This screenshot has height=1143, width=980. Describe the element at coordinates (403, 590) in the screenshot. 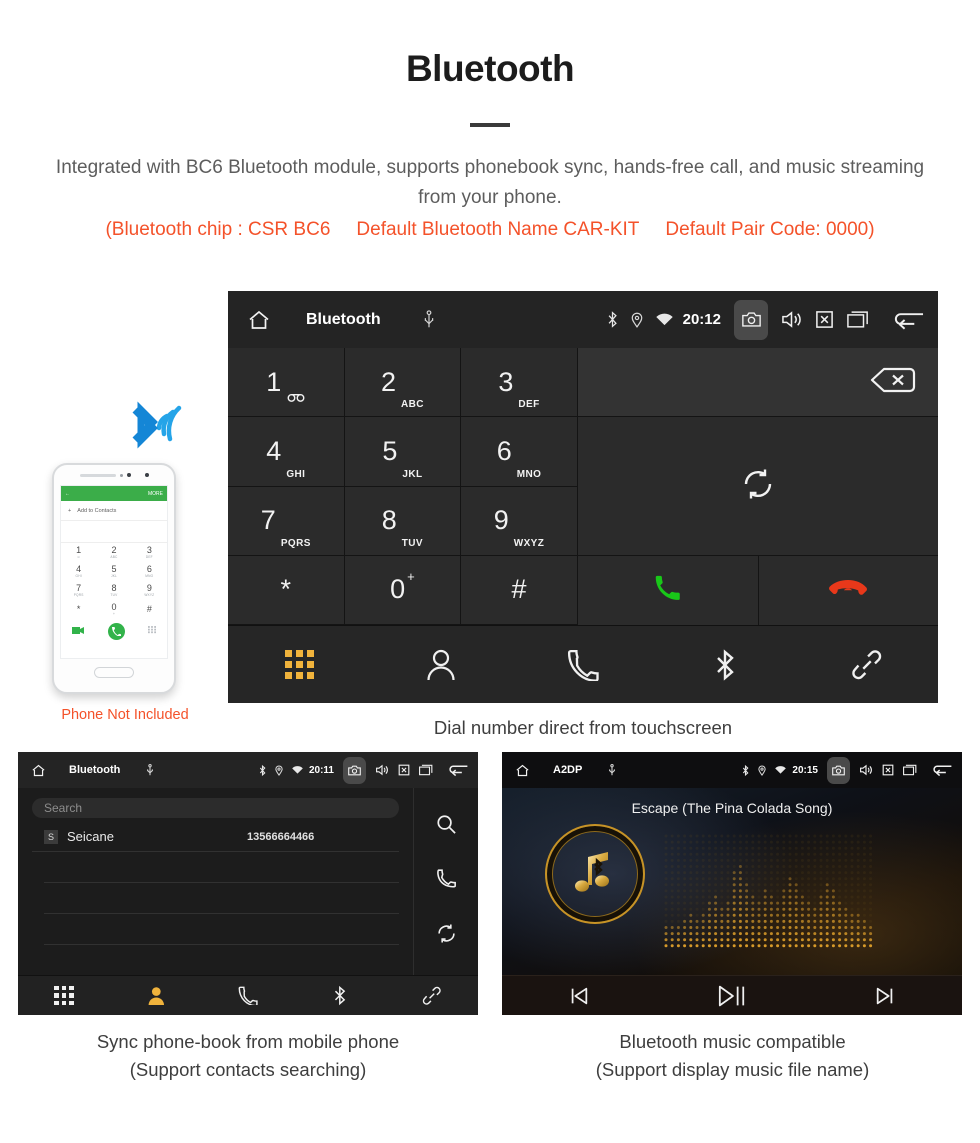

I see `dialpad-key-0: 0 +` at that location.